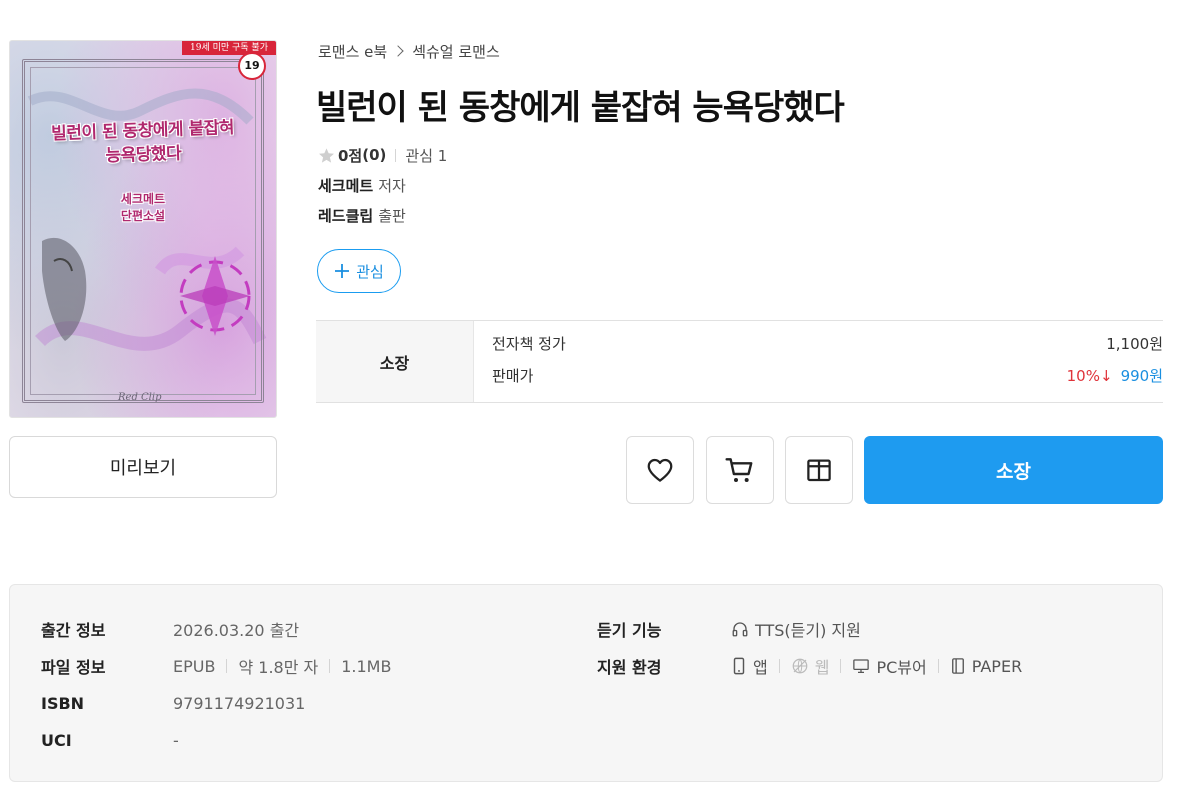  I want to click on author-info: 세크메트 저자, so click(362, 185).